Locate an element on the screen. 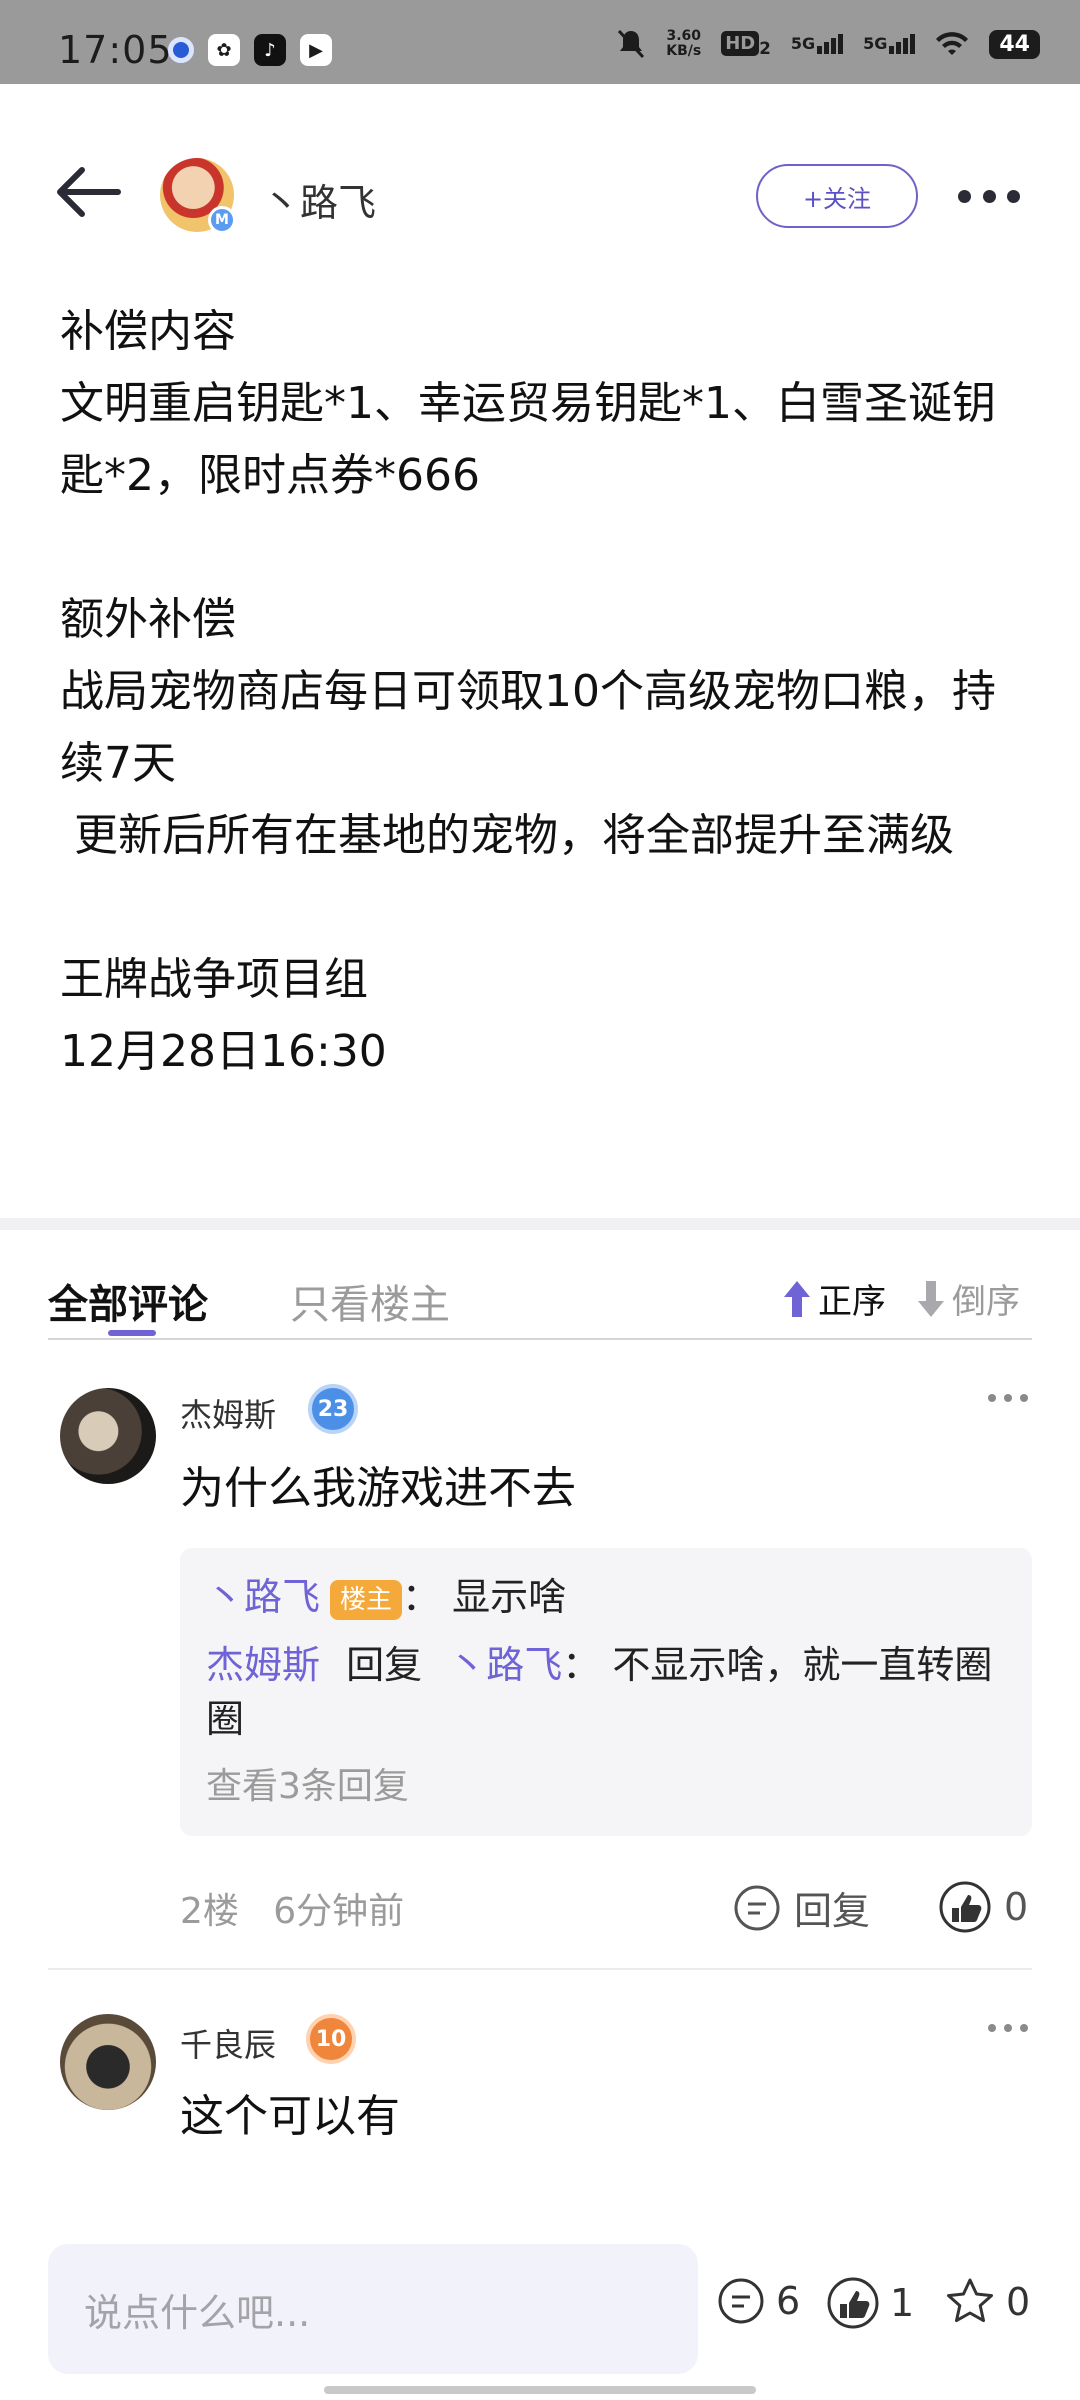 The height and width of the screenshot is (2400, 1080). status-time: 17:05 is located at coordinates (115, 50).